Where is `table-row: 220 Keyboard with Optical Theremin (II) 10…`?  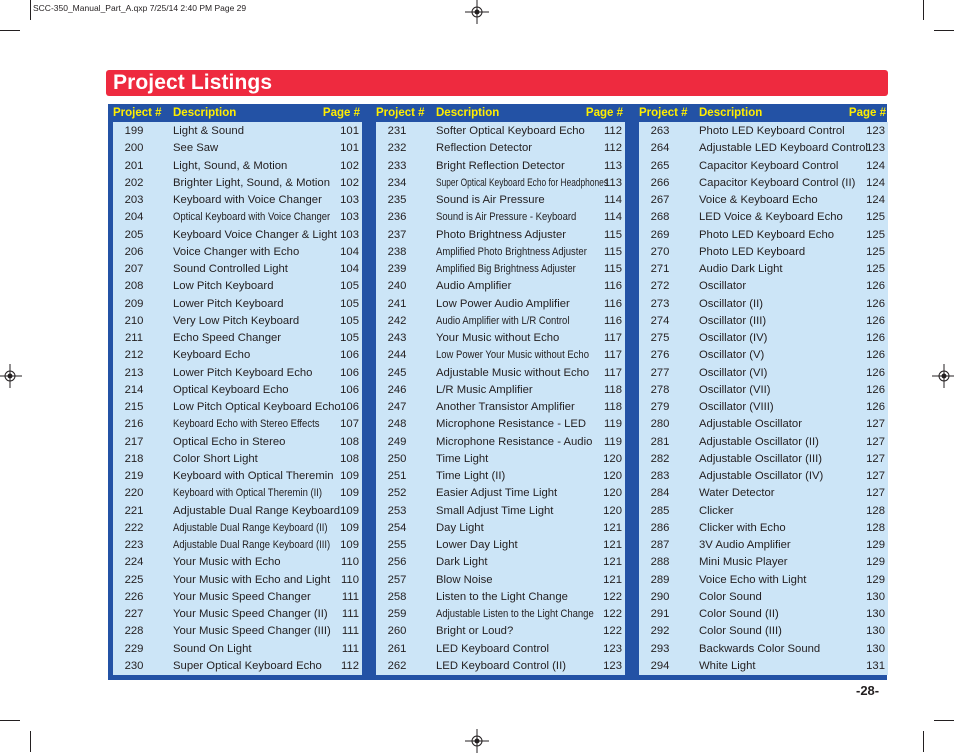
table-row: 220 Keyboard with Optical Theremin (II) 10… is located at coordinates (237, 493).